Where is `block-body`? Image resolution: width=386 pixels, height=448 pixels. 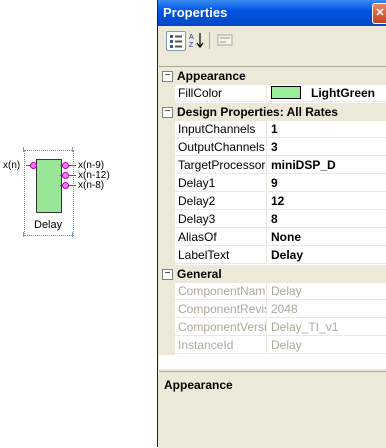 block-body is located at coordinates (49, 186).